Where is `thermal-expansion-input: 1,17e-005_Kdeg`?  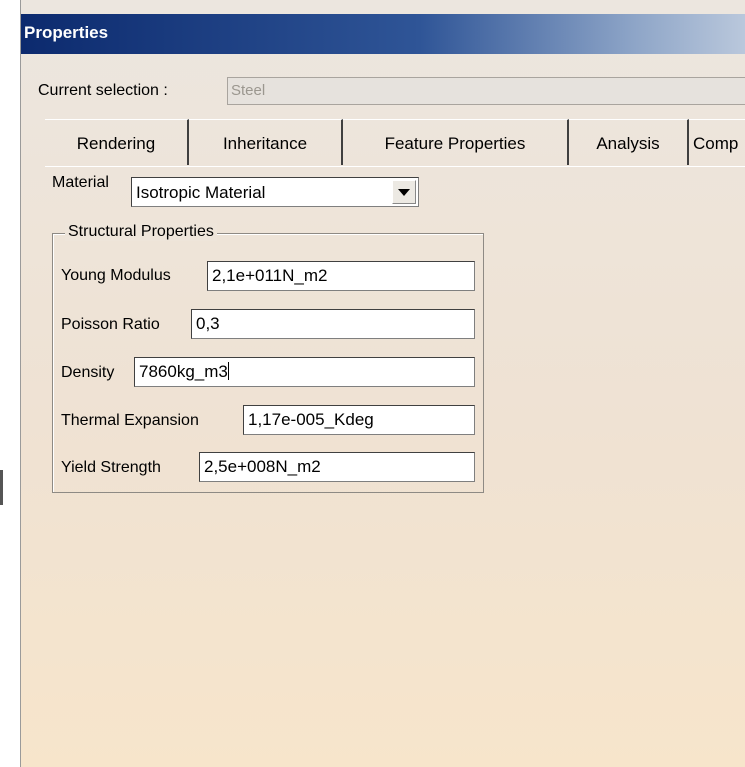 thermal-expansion-input: 1,17e-005_Kdeg is located at coordinates (359, 420).